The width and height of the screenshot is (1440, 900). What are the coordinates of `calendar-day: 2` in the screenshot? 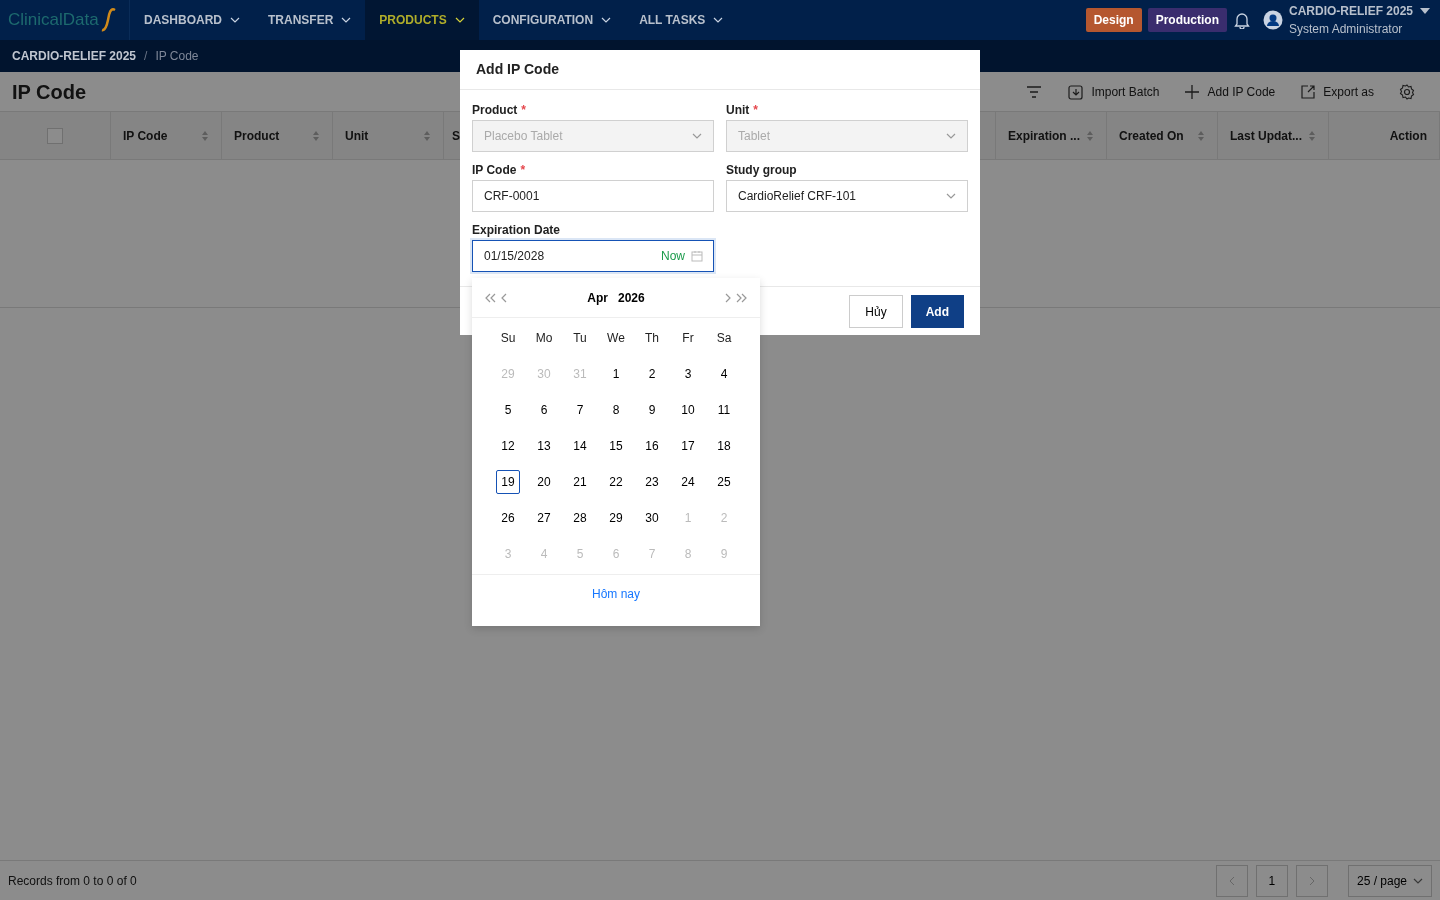 It's located at (652, 374).